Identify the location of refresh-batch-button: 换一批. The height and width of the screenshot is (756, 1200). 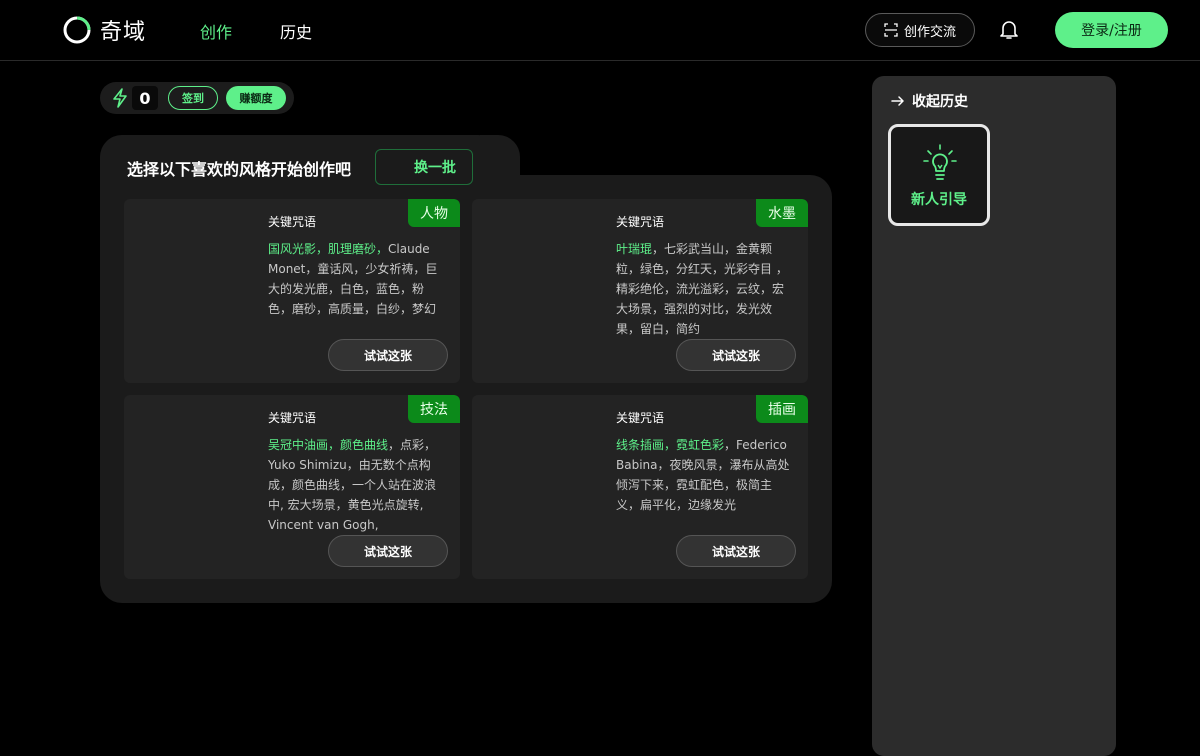
(424, 167).